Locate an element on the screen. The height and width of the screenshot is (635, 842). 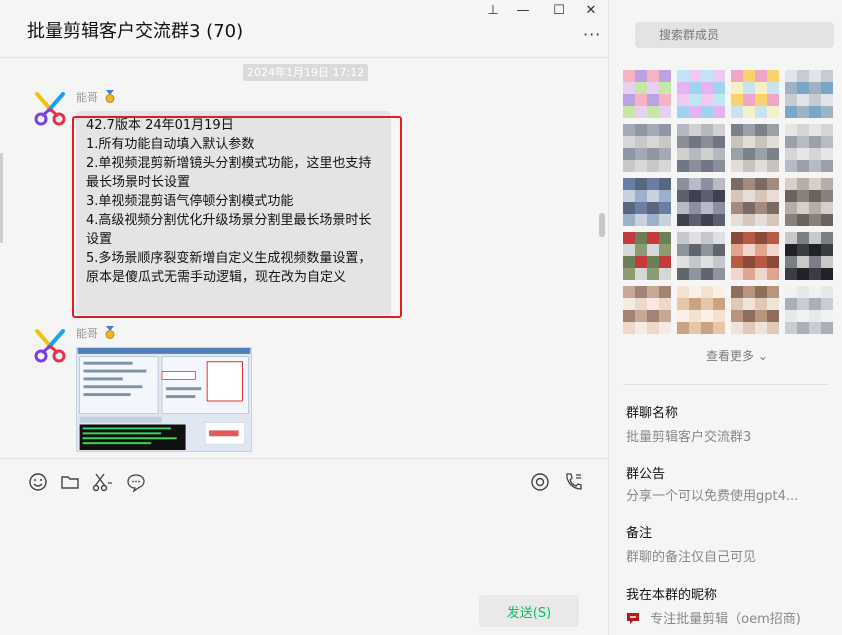
message-image-thumbnail is located at coordinates (164, 399).